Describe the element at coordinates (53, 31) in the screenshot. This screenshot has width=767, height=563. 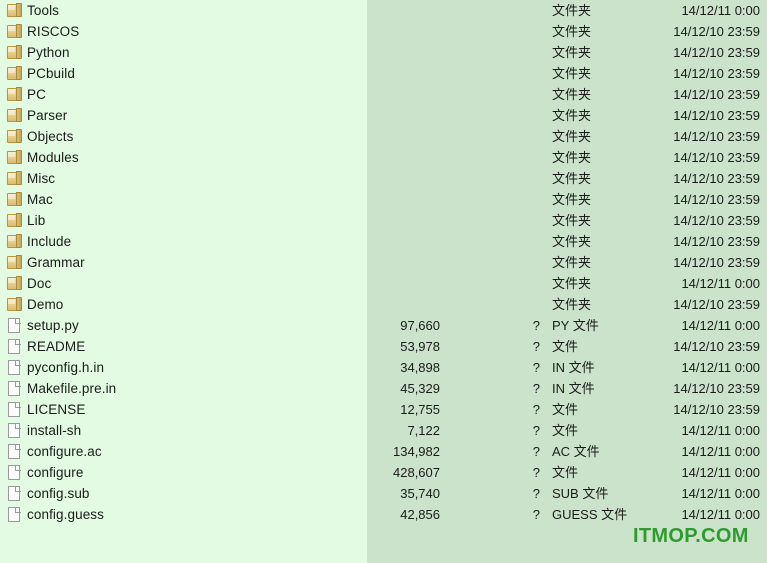
I see `file-name-cell: RISCOS` at that location.